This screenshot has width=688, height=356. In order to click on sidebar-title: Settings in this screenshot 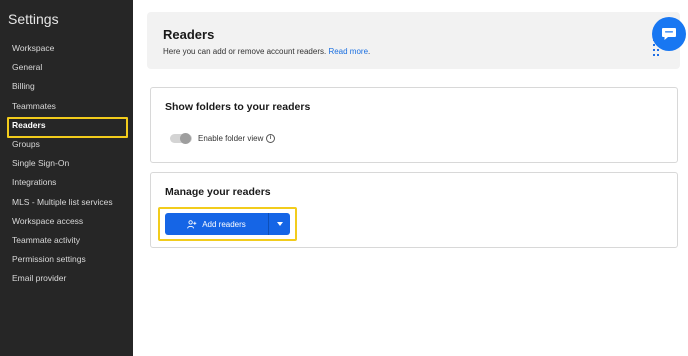, I will do `click(33, 19)`.